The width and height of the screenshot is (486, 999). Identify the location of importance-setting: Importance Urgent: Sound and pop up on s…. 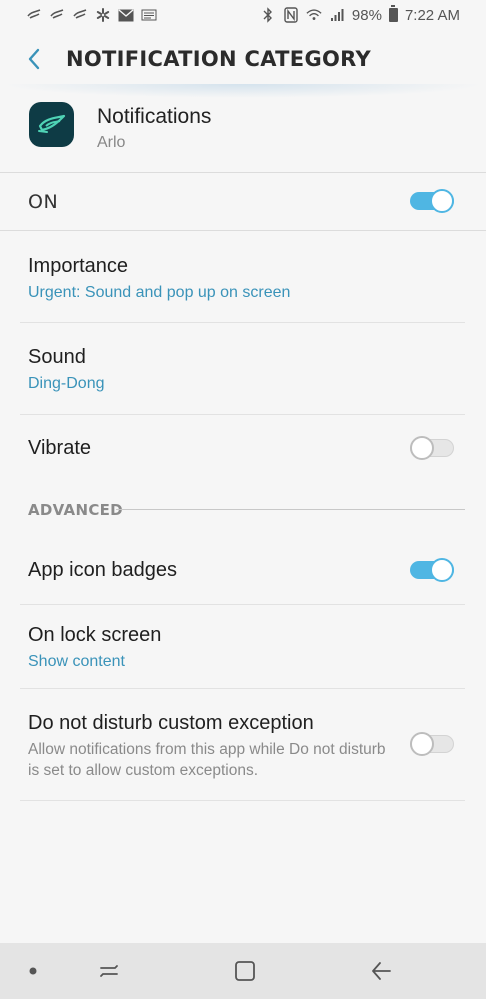
(243, 276).